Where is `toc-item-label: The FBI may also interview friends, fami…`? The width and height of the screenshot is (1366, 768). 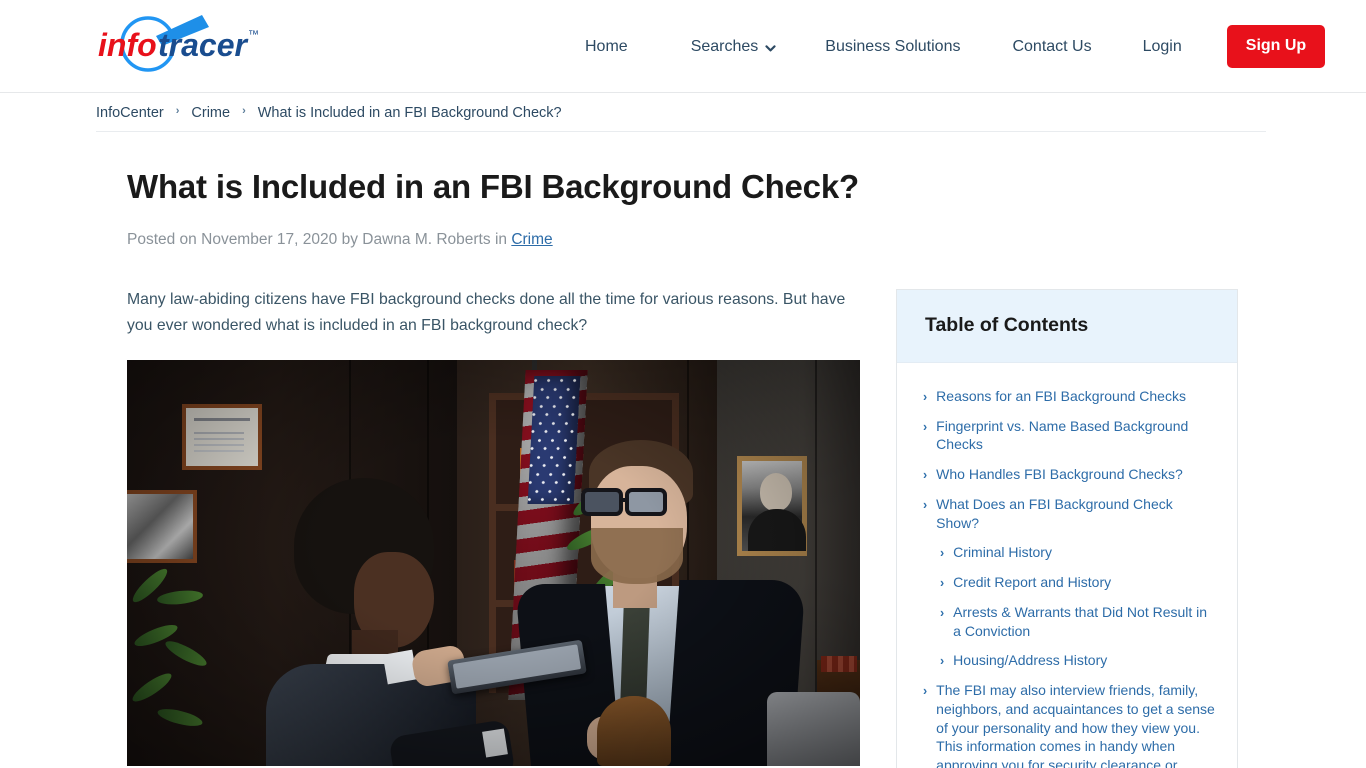 toc-item-label: The FBI may also interview friends, fami… is located at coordinates (1075, 724).